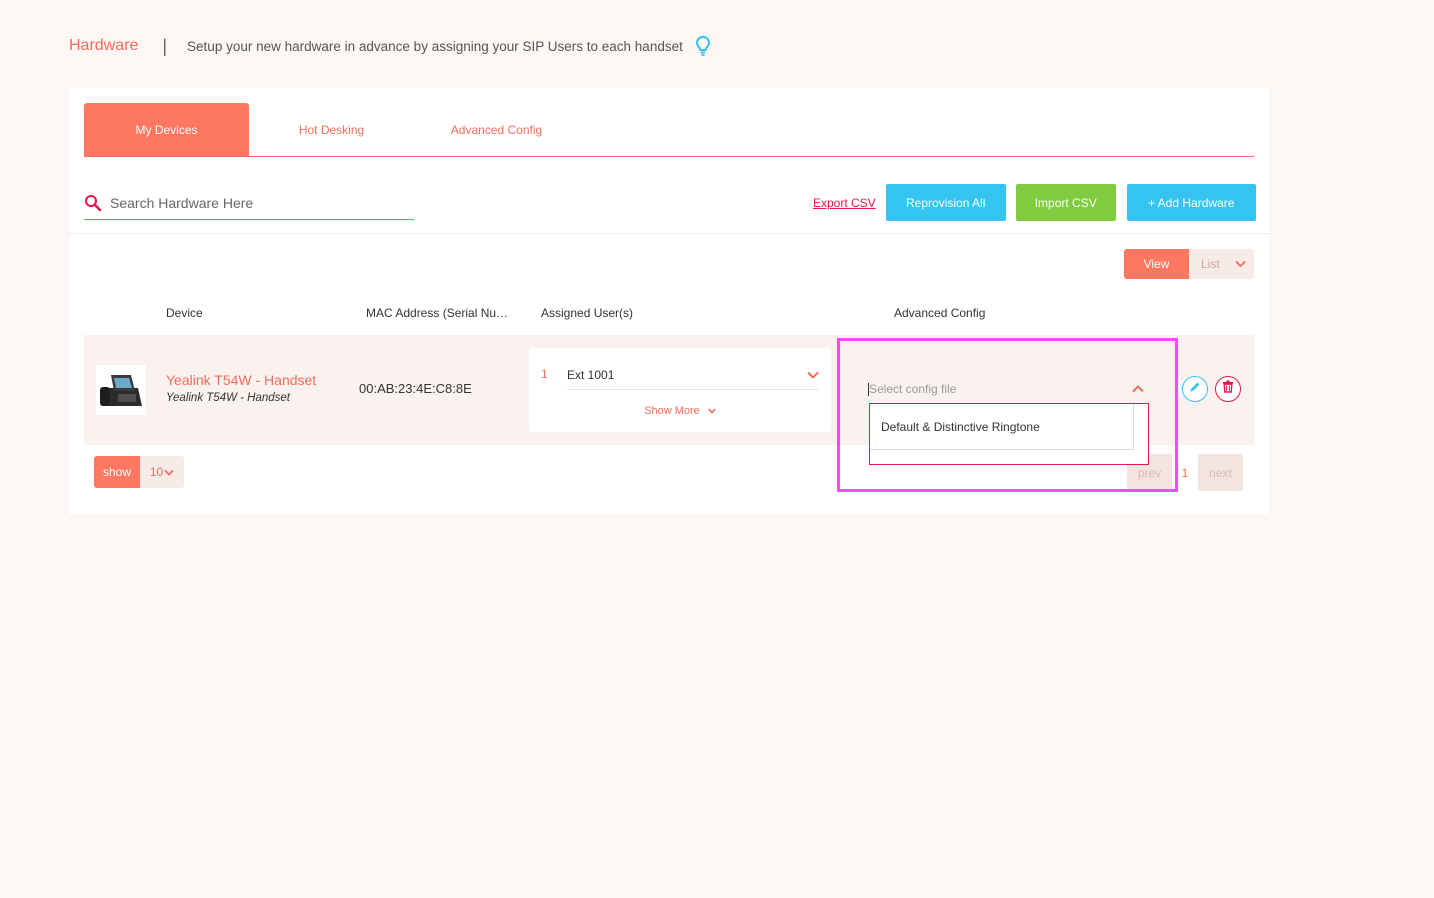 The width and height of the screenshot is (1434, 898). Describe the element at coordinates (255, 203) in the screenshot. I see `search-input` at that location.